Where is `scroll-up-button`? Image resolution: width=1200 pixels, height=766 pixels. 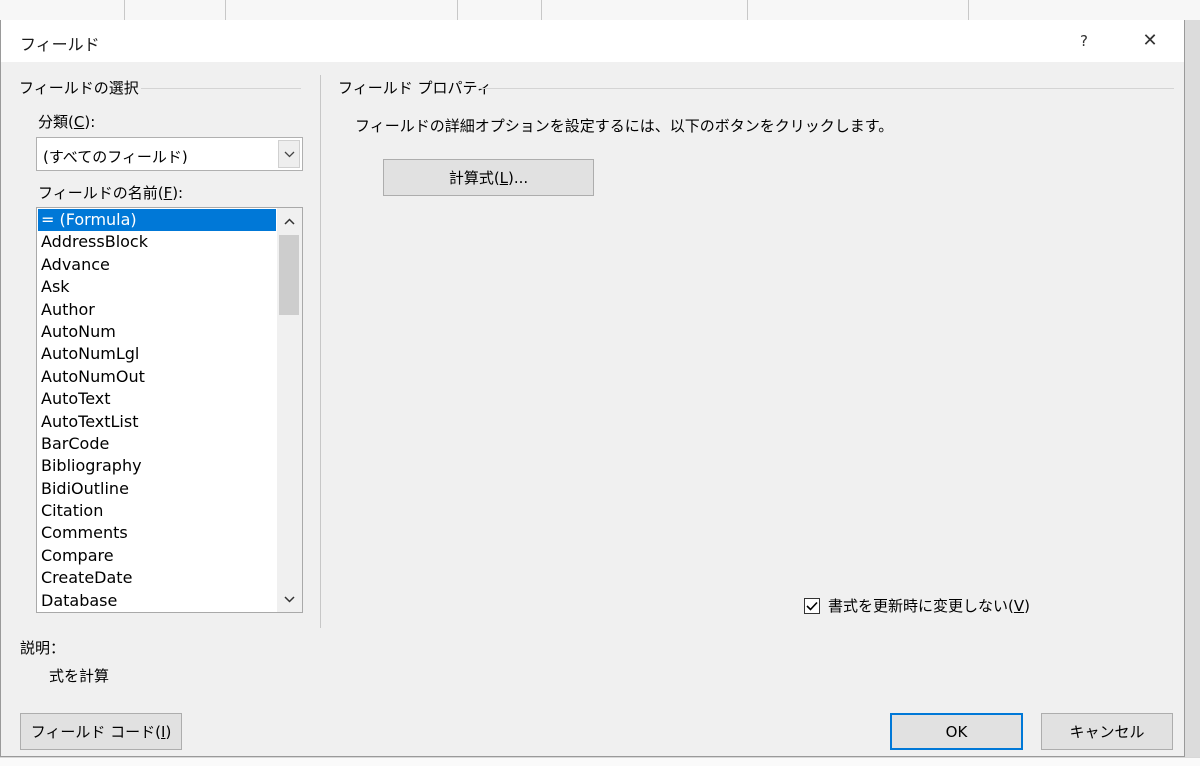
scroll-up-button is located at coordinates (289, 221).